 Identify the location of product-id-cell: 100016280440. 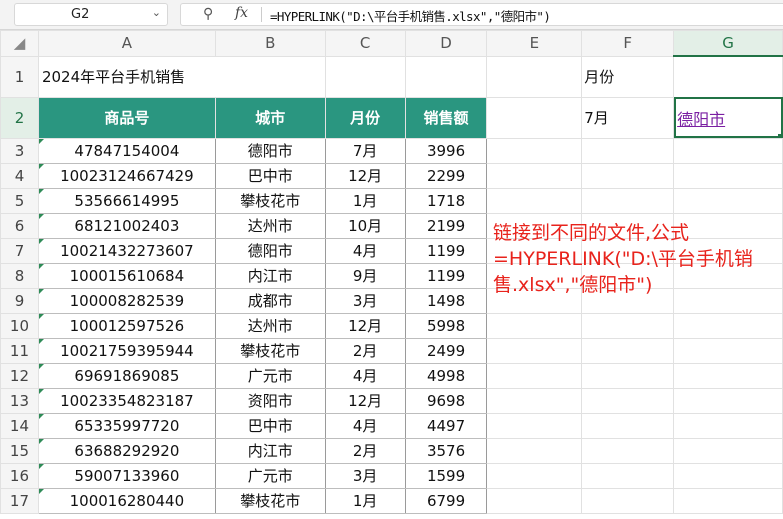
(126, 500).